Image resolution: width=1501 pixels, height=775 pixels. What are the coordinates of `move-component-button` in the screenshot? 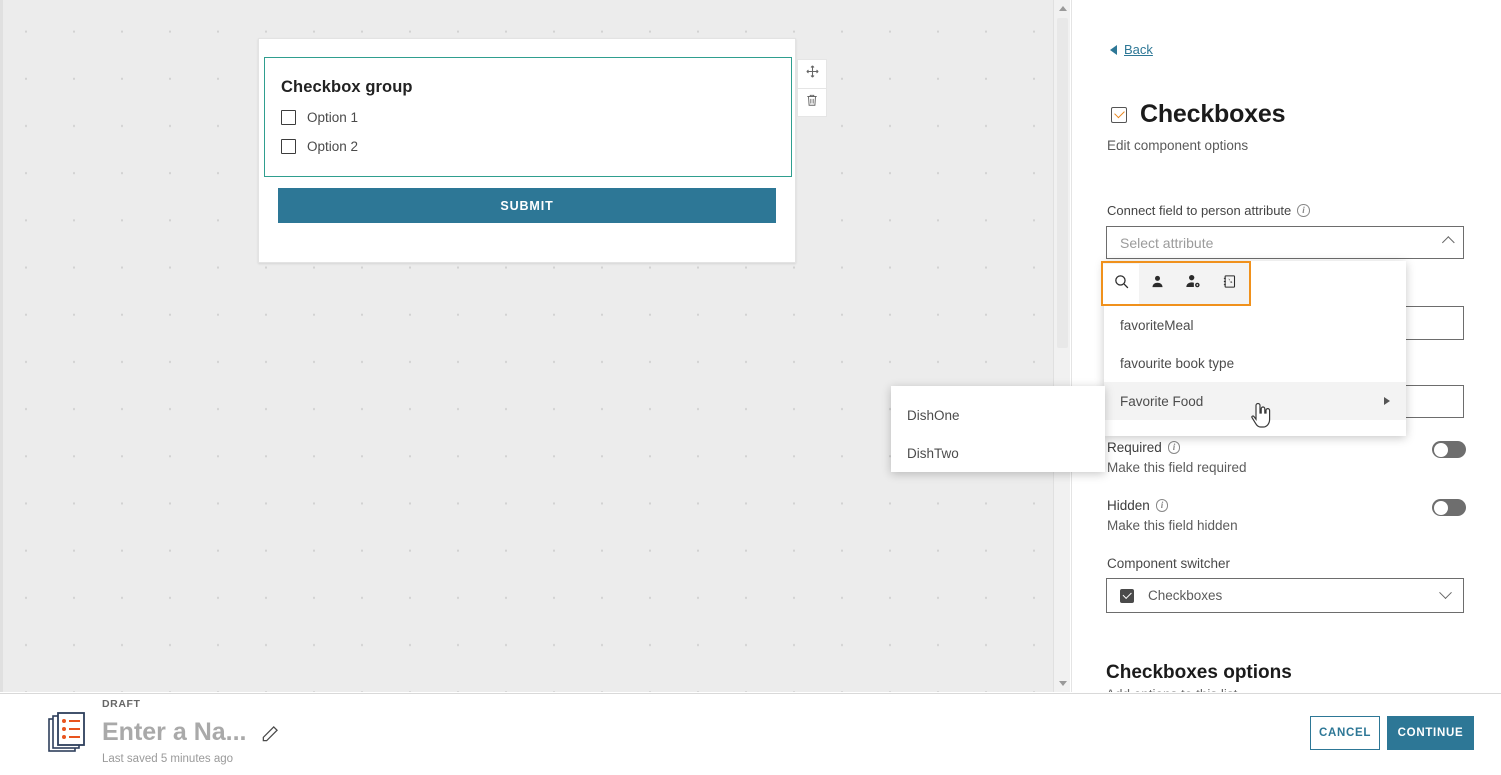 It's located at (812, 73).